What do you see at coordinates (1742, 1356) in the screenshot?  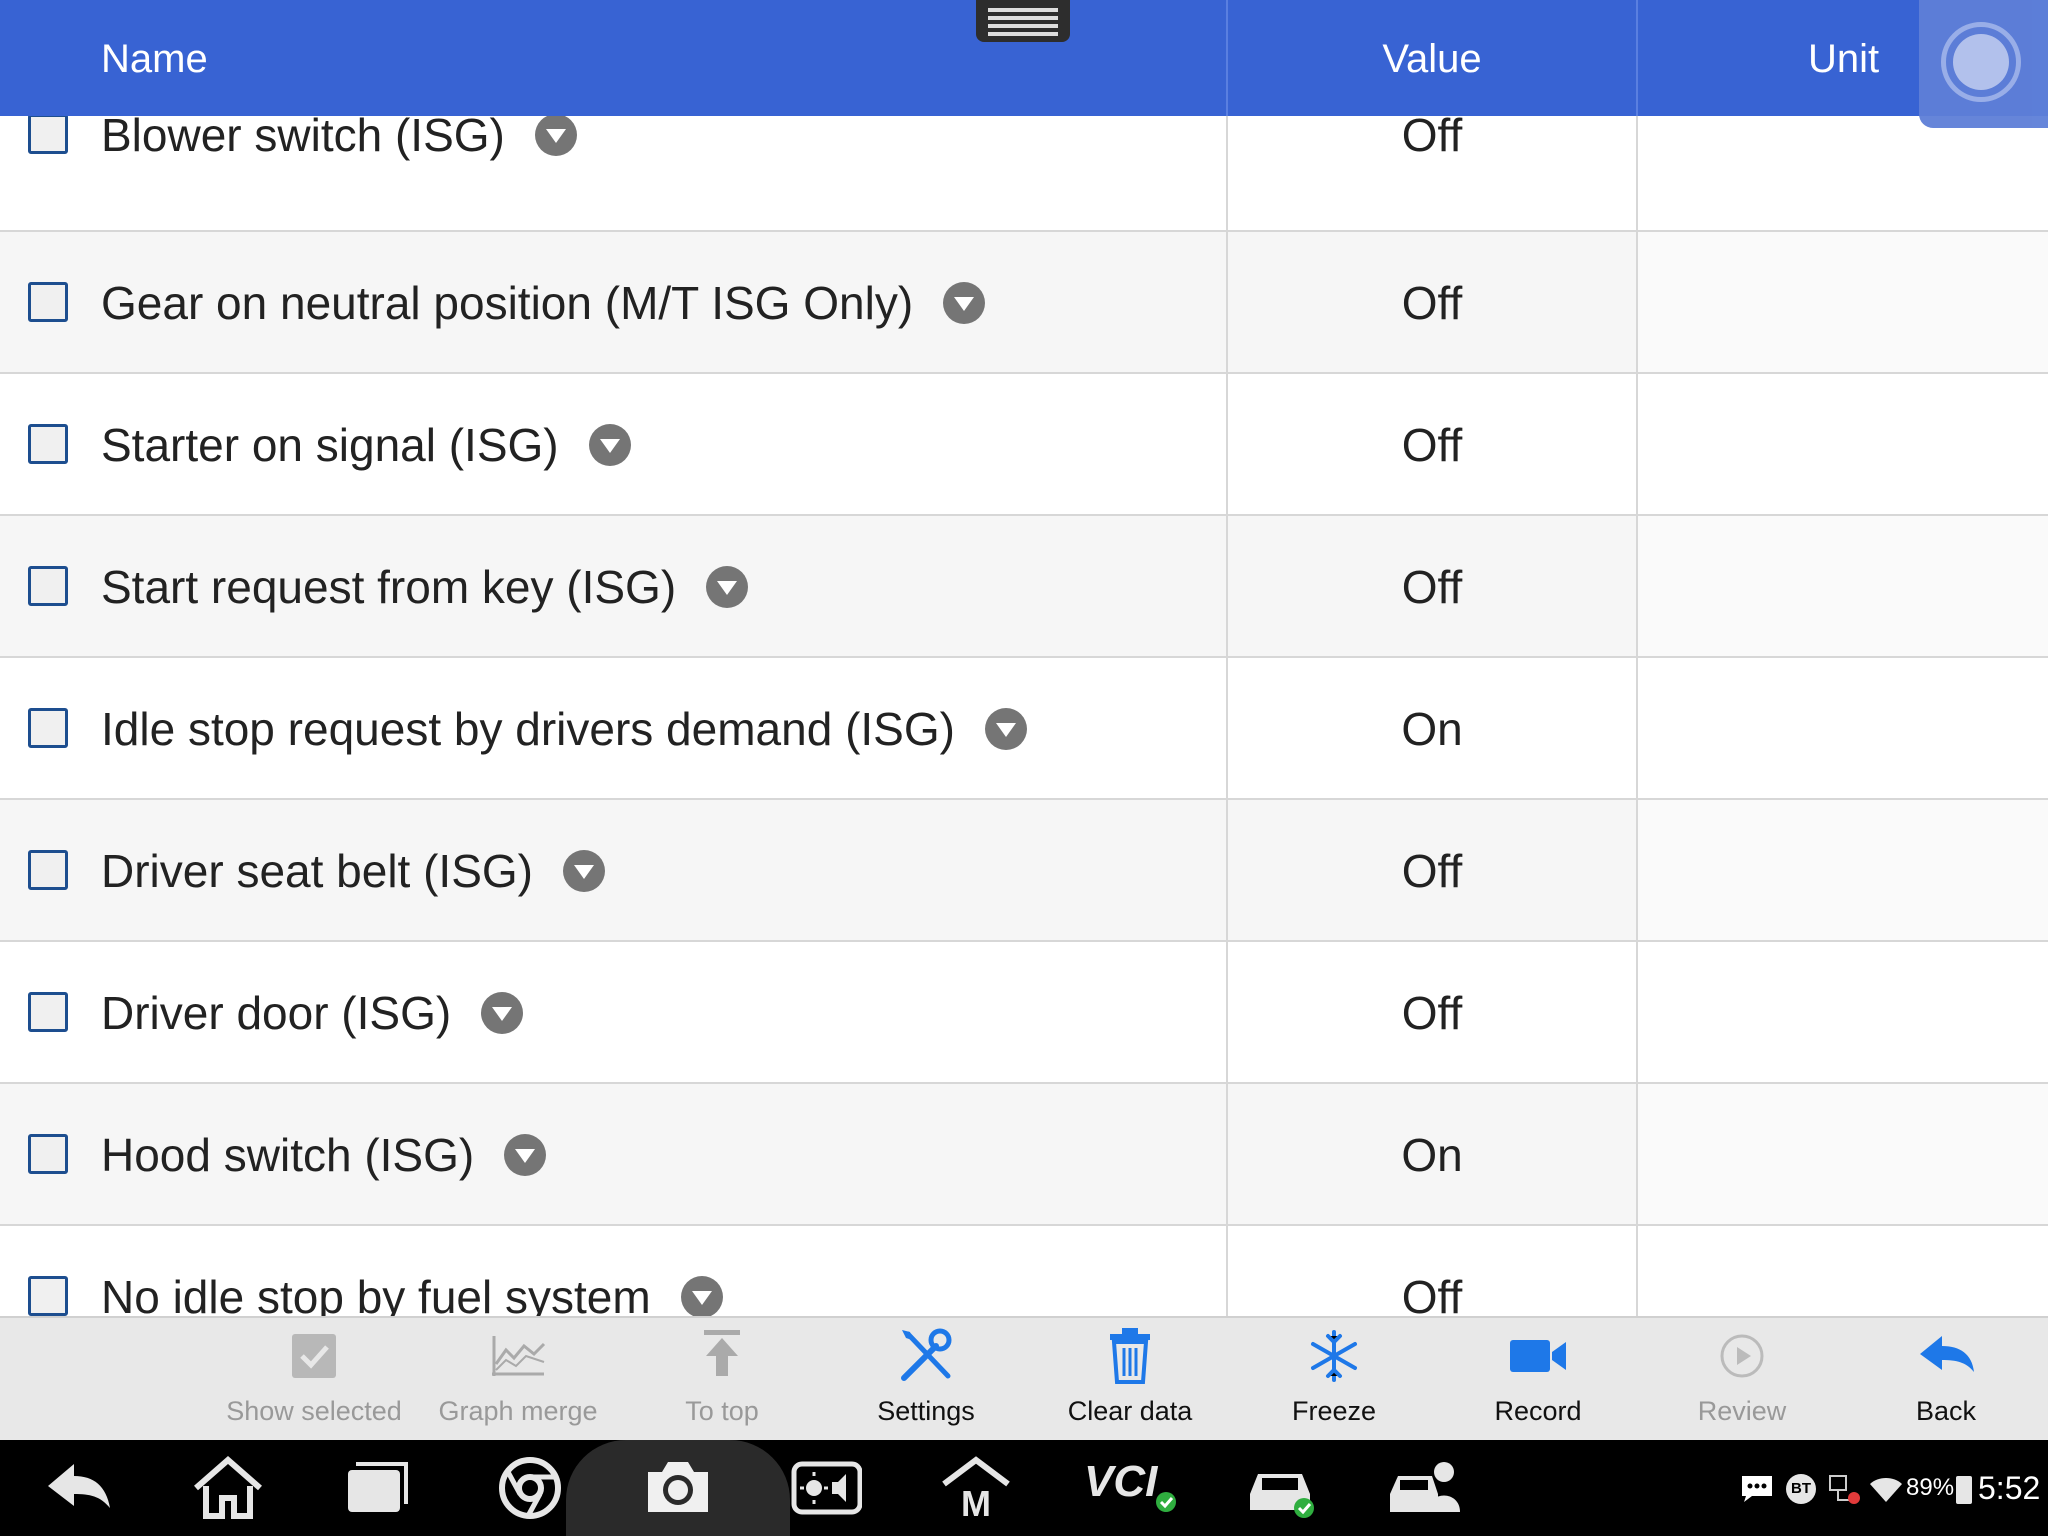 I see `play-circle-icon` at bounding box center [1742, 1356].